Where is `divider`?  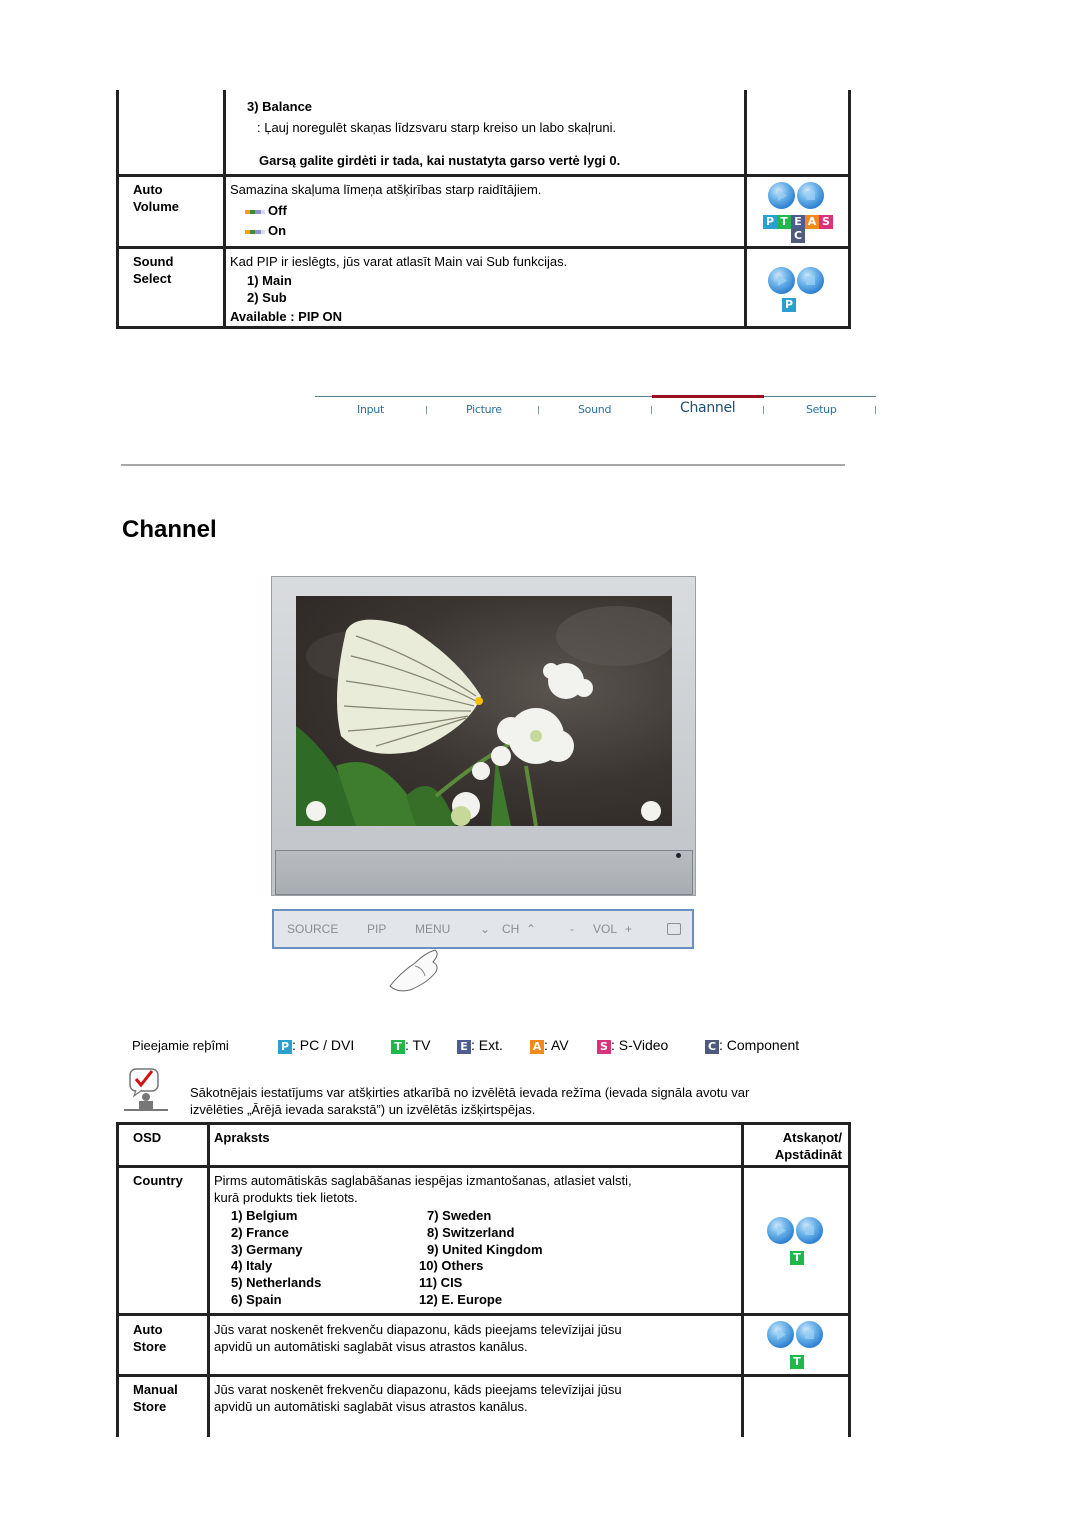 divider is located at coordinates (483, 465).